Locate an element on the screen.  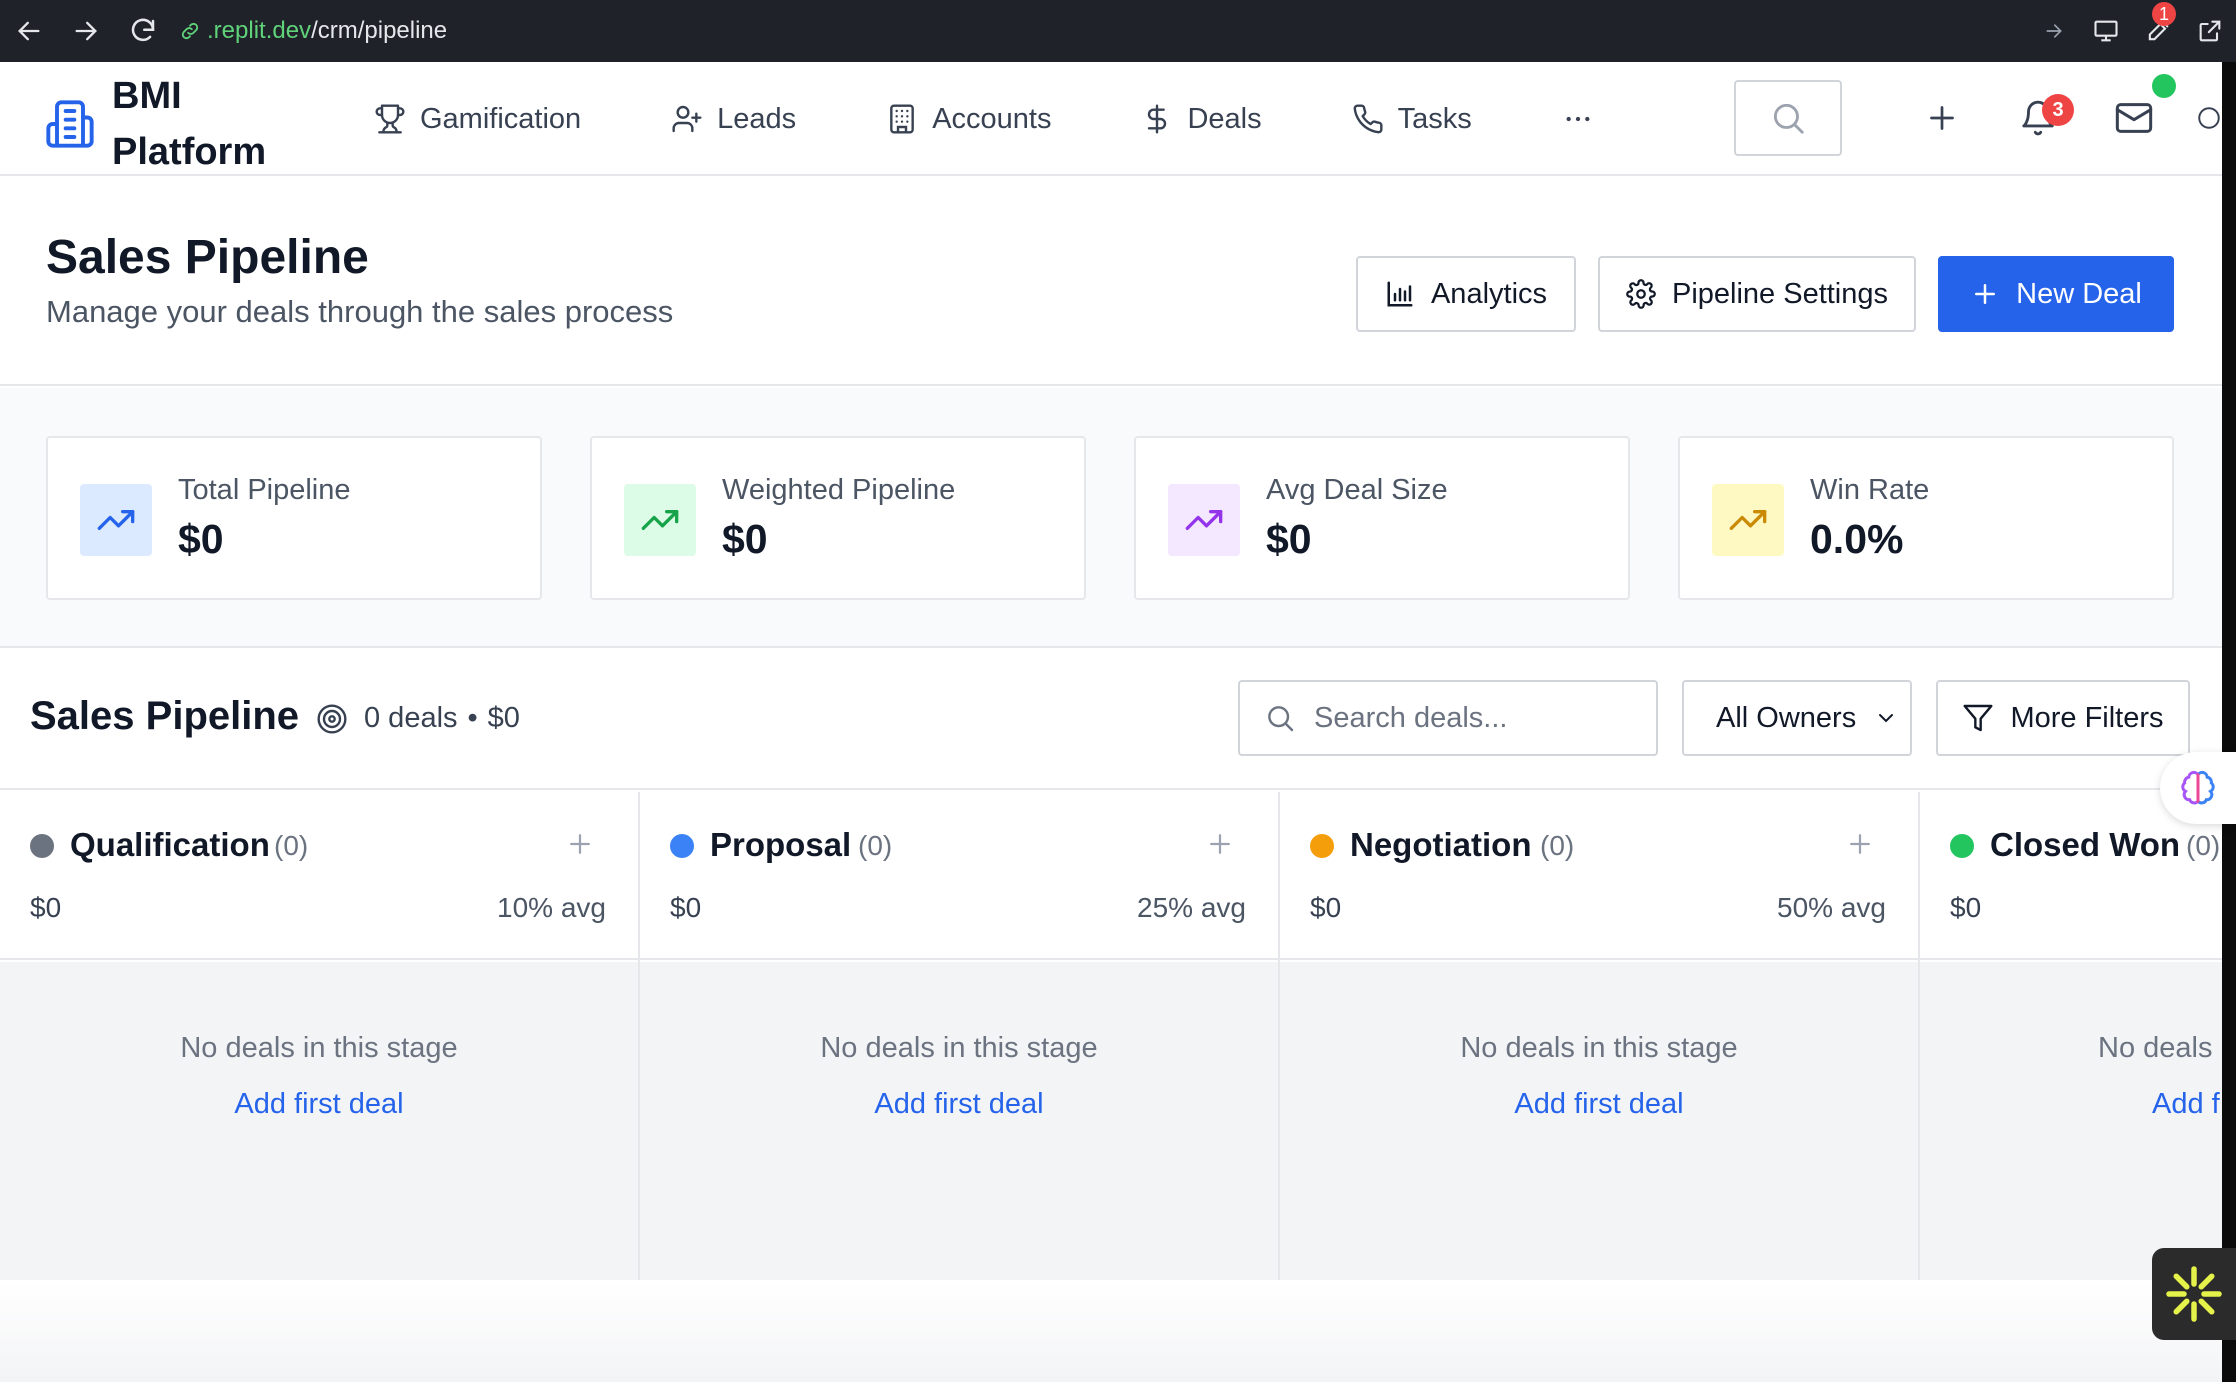
trophy-icon is located at coordinates (397, 119).